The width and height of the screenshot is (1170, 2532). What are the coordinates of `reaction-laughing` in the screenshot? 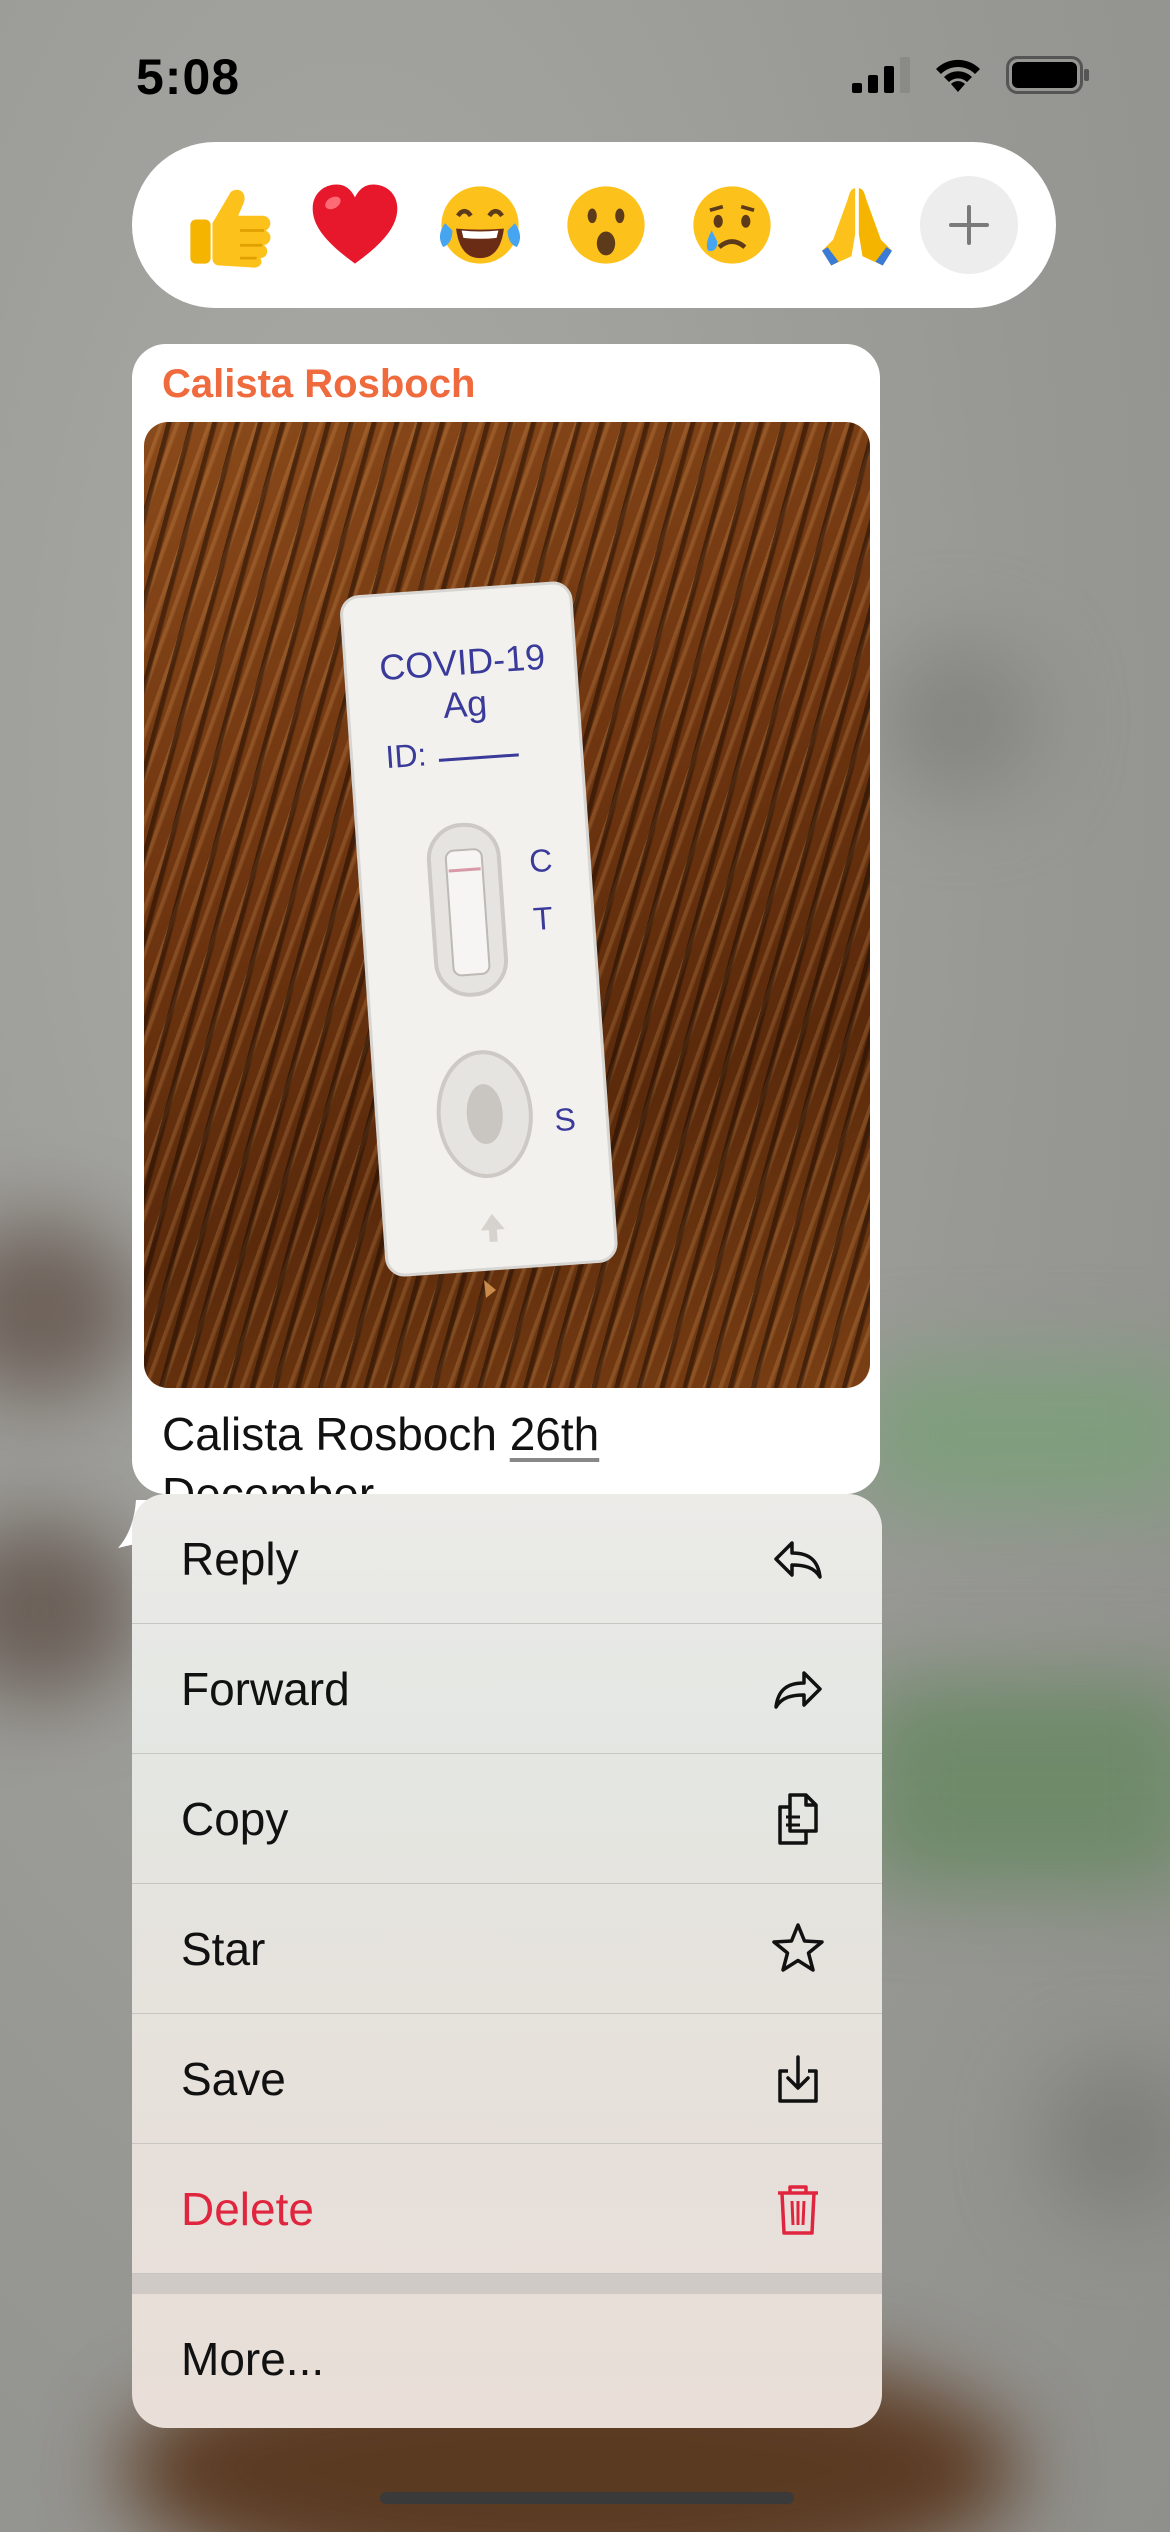 It's located at (480, 225).